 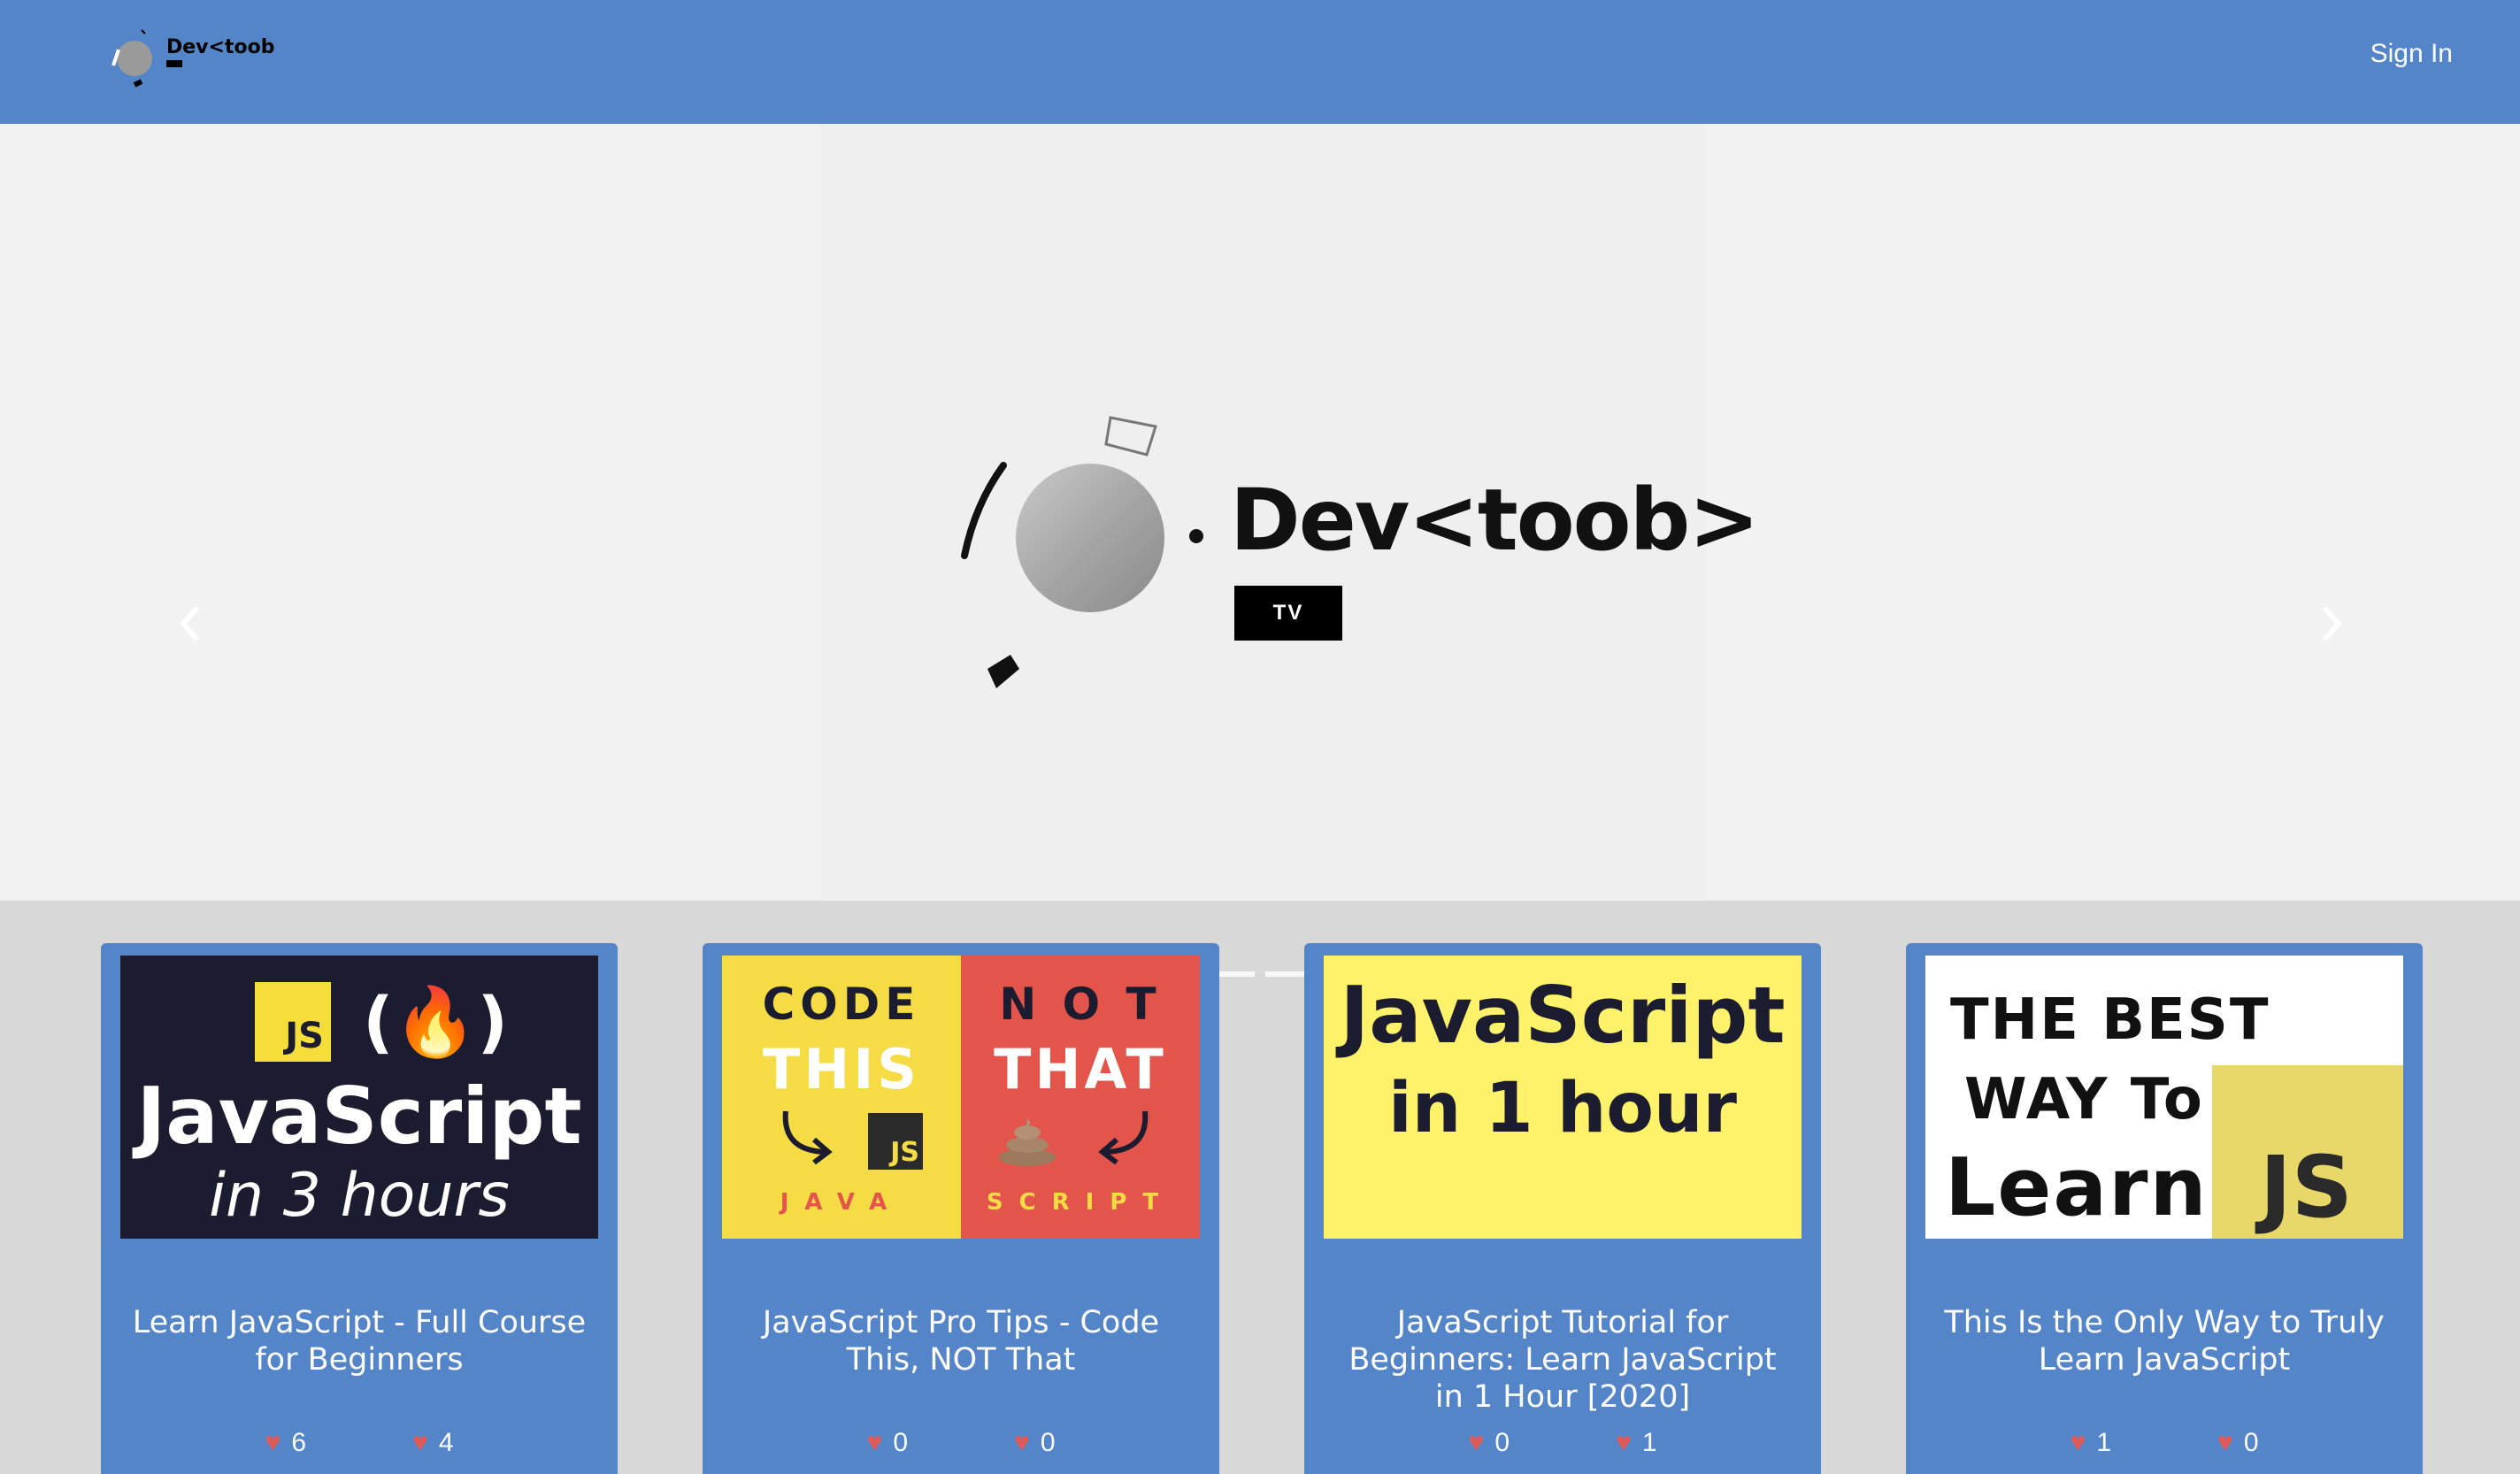 What do you see at coordinates (2077, 1188) in the screenshot?
I see `thumbnail-tagline: Learn` at bounding box center [2077, 1188].